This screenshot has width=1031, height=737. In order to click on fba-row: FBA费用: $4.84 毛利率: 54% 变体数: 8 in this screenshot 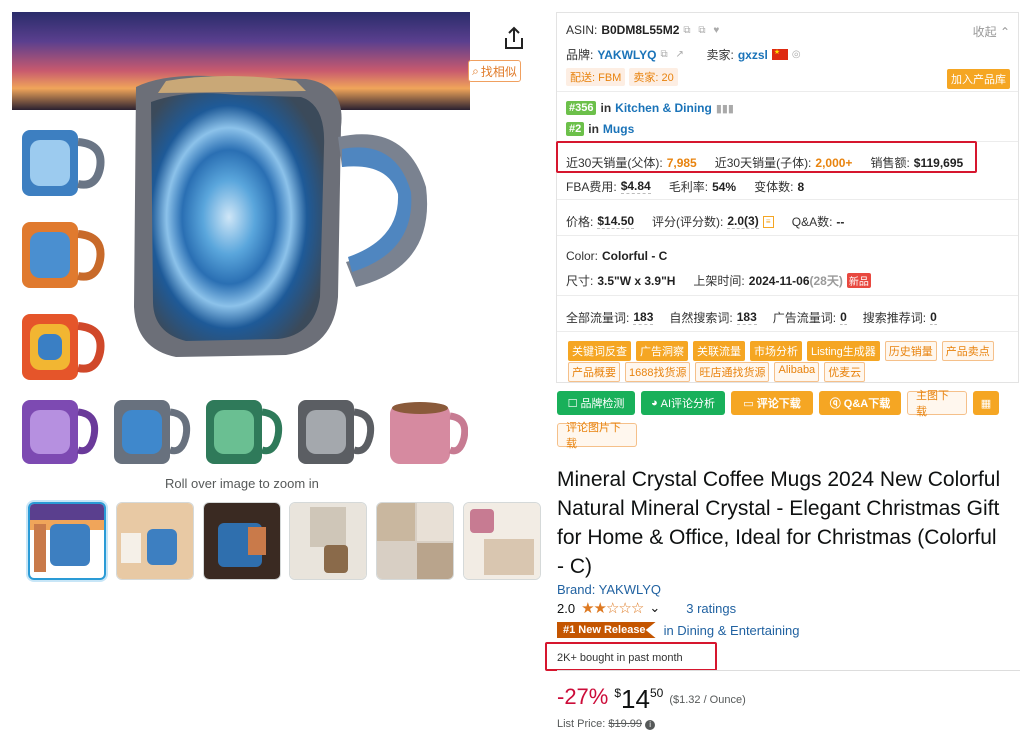, I will do `click(685, 186)`.